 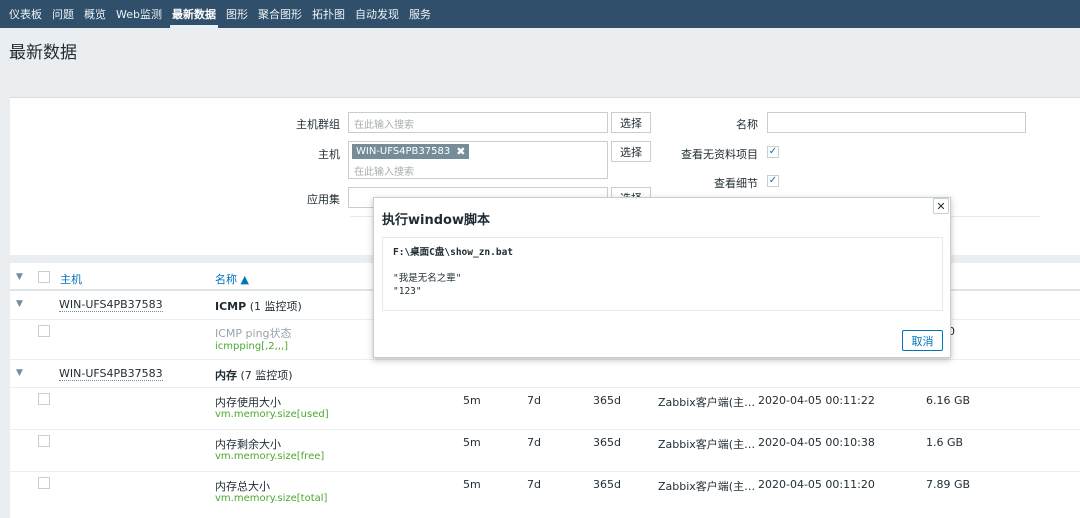 I want to click on dialog-title: 执行window脚本, so click(x=436, y=220).